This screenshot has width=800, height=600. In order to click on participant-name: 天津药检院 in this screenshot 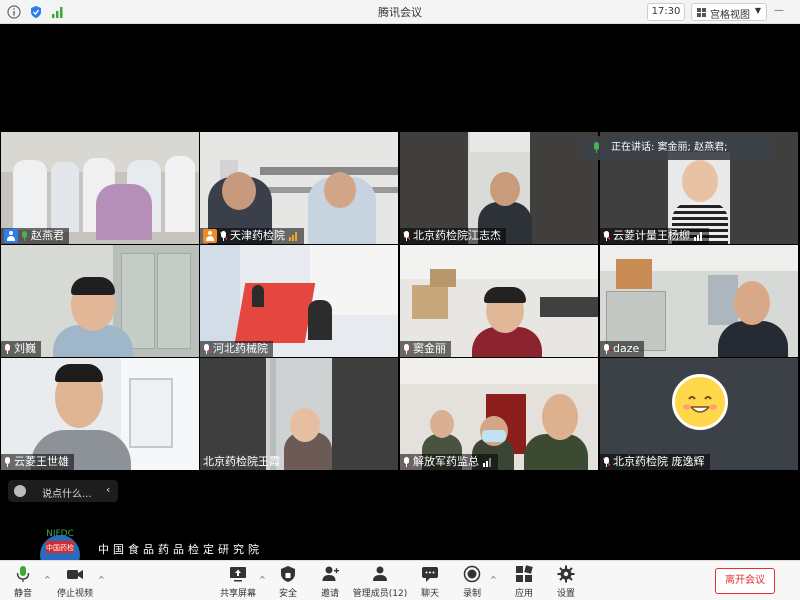, I will do `click(257, 235)`.